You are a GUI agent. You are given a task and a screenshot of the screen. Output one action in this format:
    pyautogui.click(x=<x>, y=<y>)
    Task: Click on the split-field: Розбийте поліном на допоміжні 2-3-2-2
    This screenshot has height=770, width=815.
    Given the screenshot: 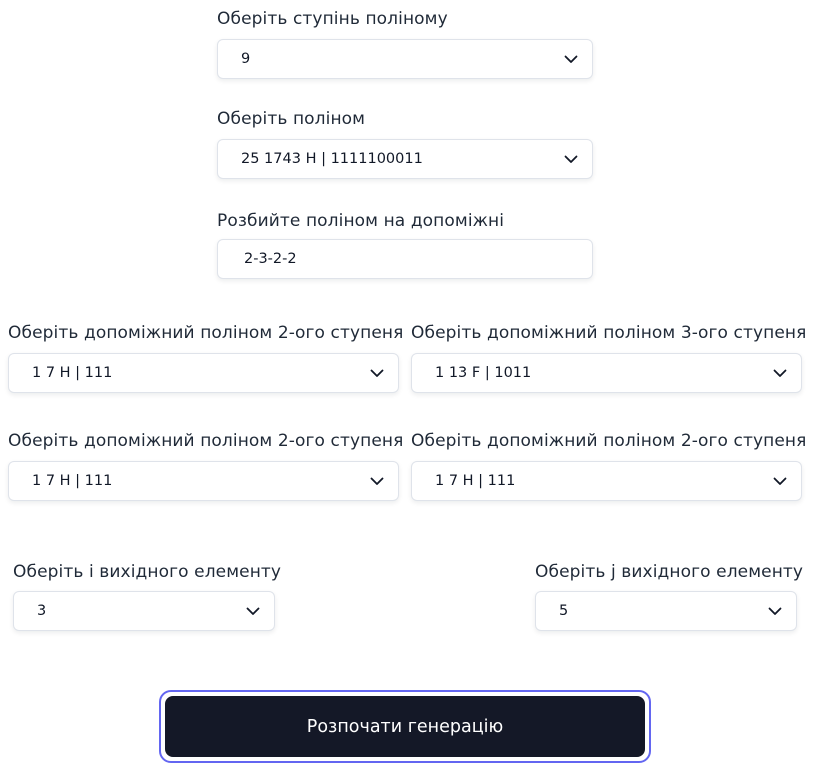 What is the action you would take?
    pyautogui.click(x=405, y=245)
    